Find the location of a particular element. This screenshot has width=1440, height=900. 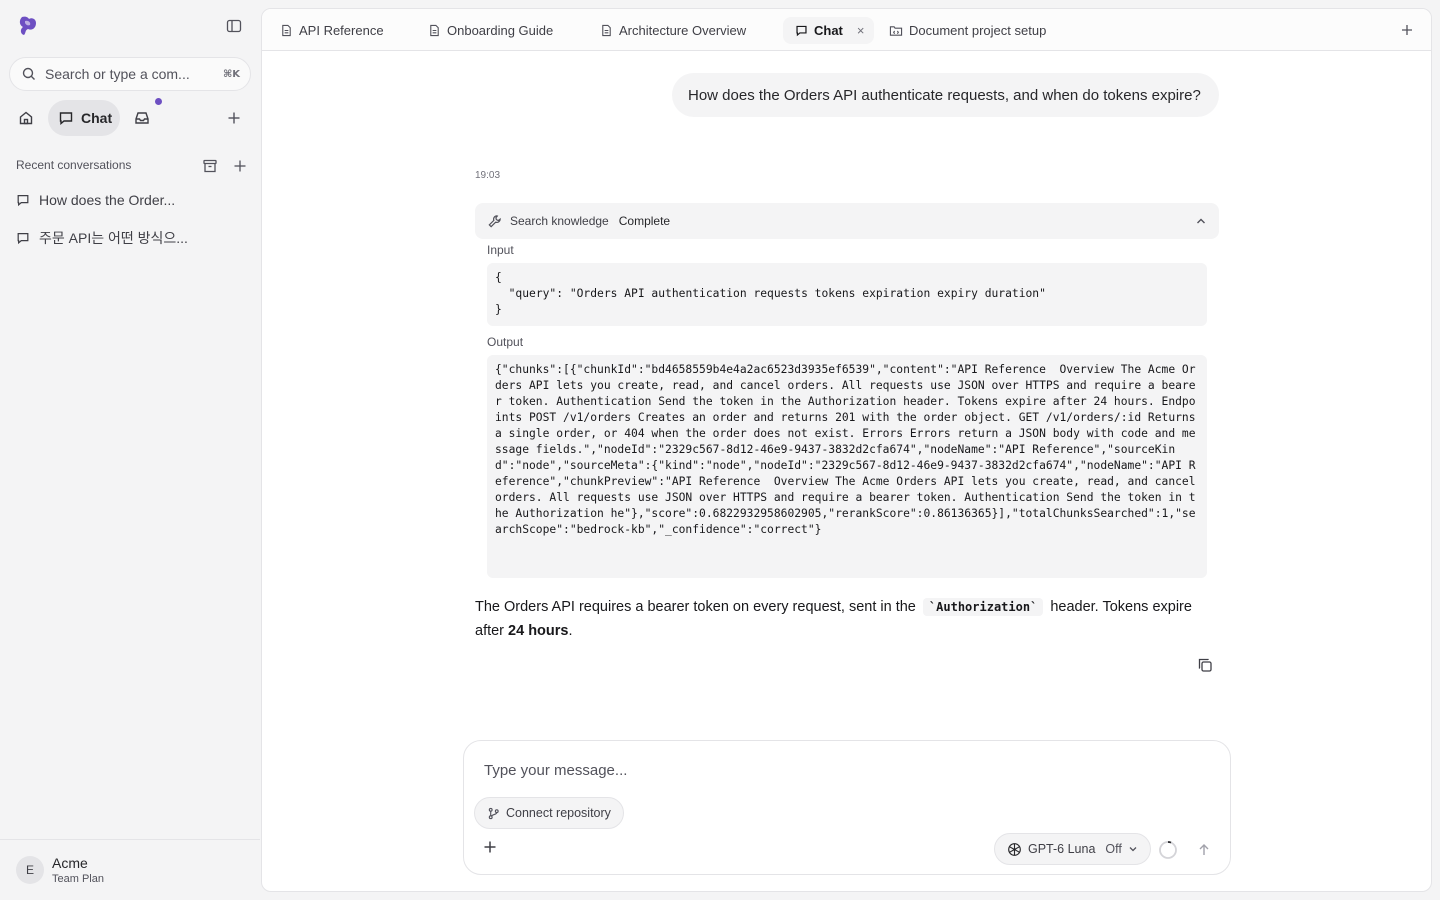

connect-repository-label: Connect repository is located at coordinates (558, 813).